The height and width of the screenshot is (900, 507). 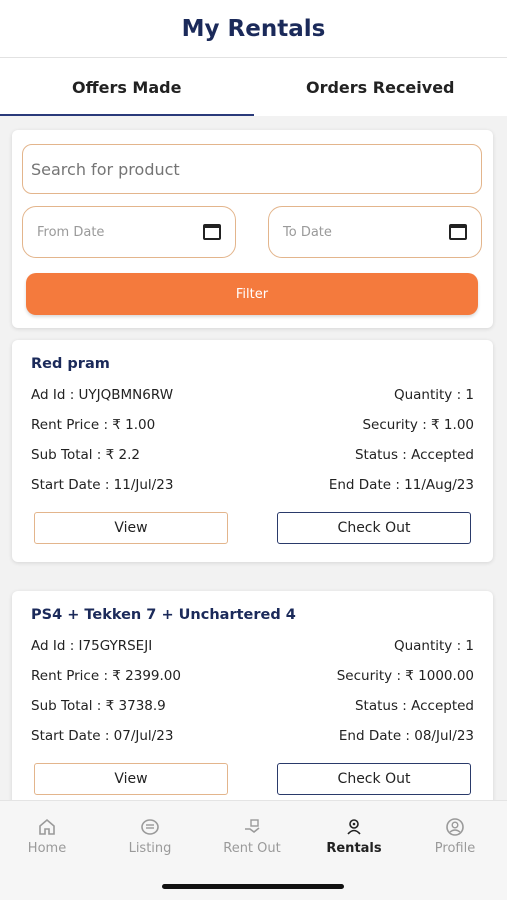 I want to click on tab-bar: Offers Made Orders Received, so click(x=253, y=87).